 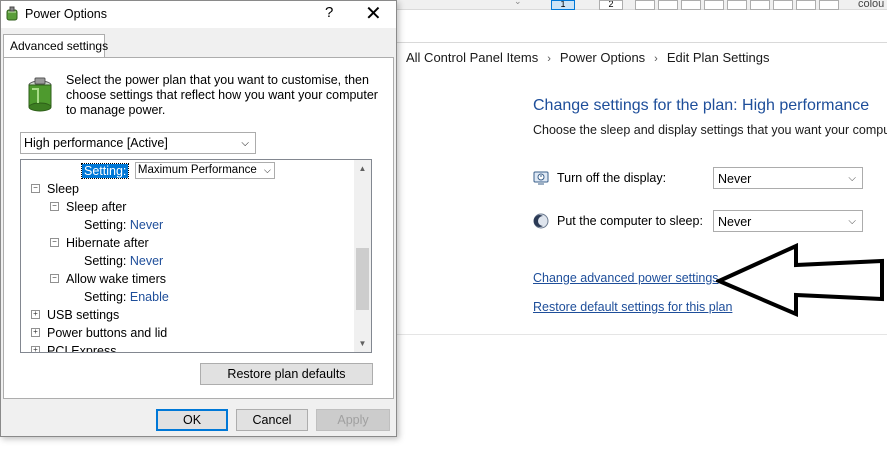 I want to click on breadcrumb-item: All Control Panel Items, so click(x=472, y=57).